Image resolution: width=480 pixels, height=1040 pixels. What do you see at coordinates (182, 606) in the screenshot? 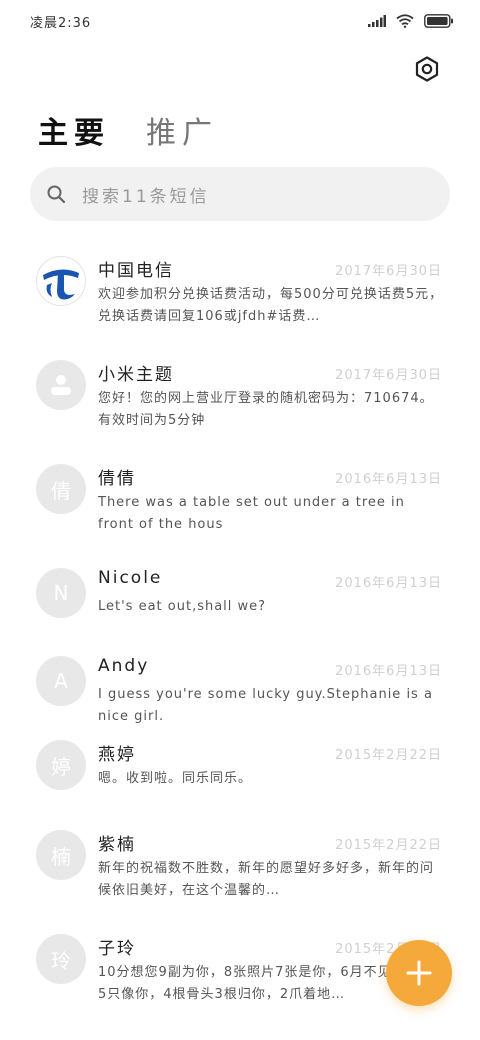
I see `message-preview: Let's eat out,shall we?` at bounding box center [182, 606].